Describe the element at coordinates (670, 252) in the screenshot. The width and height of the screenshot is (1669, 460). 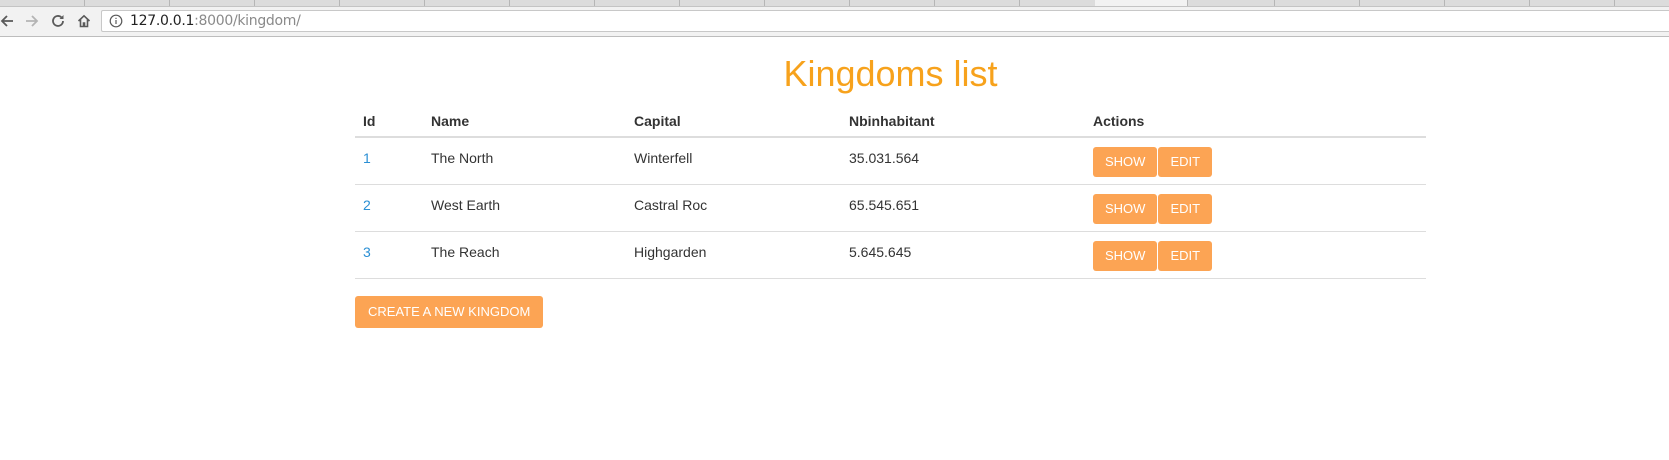
I see `kingdom-capital: Highgarden` at that location.